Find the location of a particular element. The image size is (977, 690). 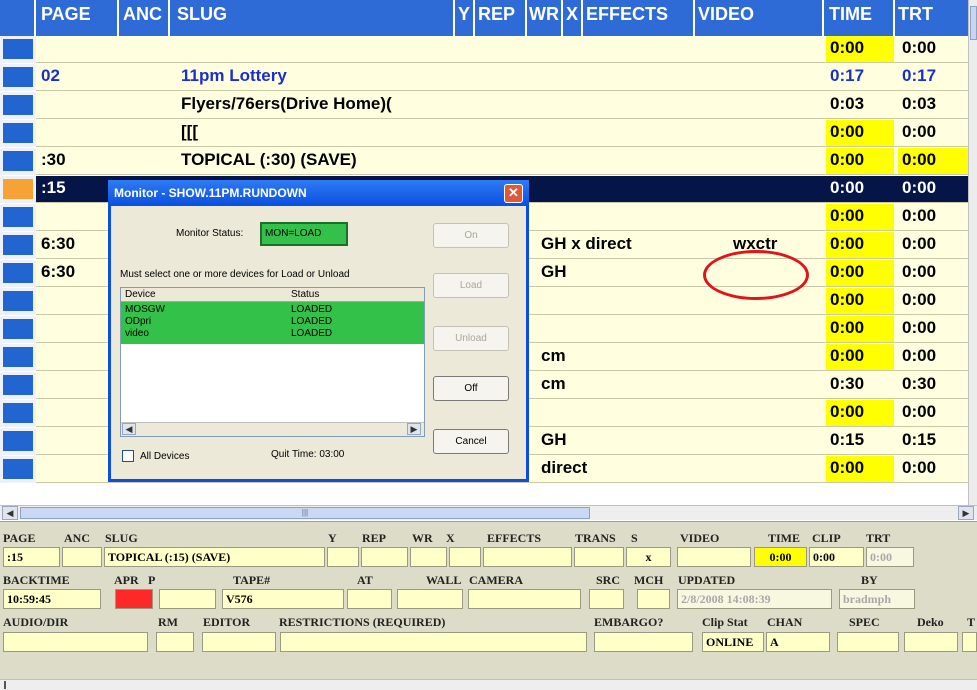

spec-field is located at coordinates (868, 642).